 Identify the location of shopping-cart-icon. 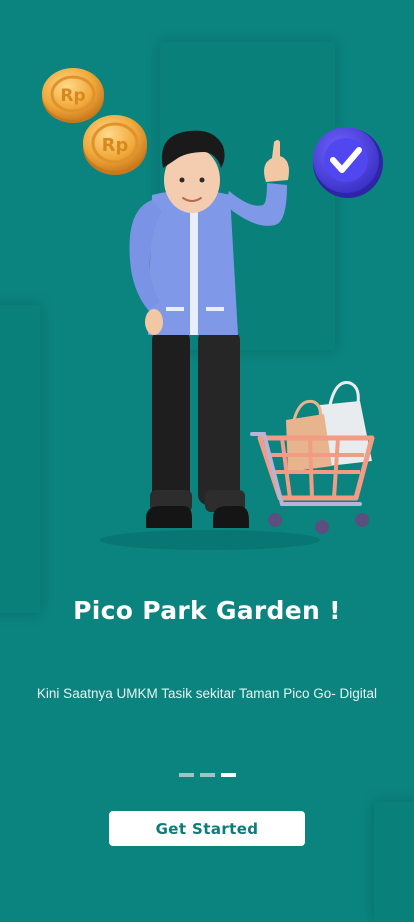
(312, 457).